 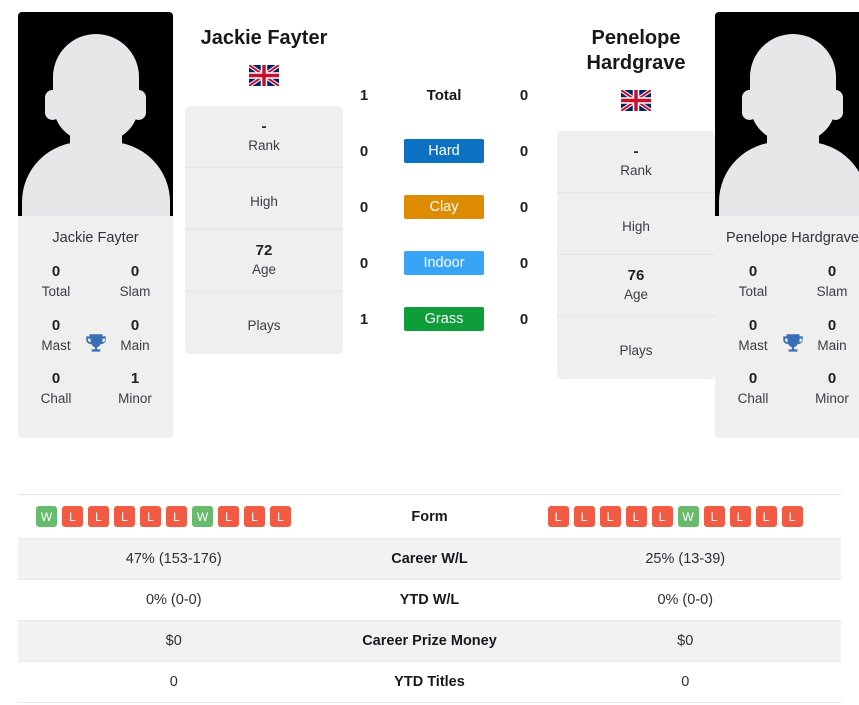 I want to click on right-player-ytd_titles: 0, so click(x=685, y=682).